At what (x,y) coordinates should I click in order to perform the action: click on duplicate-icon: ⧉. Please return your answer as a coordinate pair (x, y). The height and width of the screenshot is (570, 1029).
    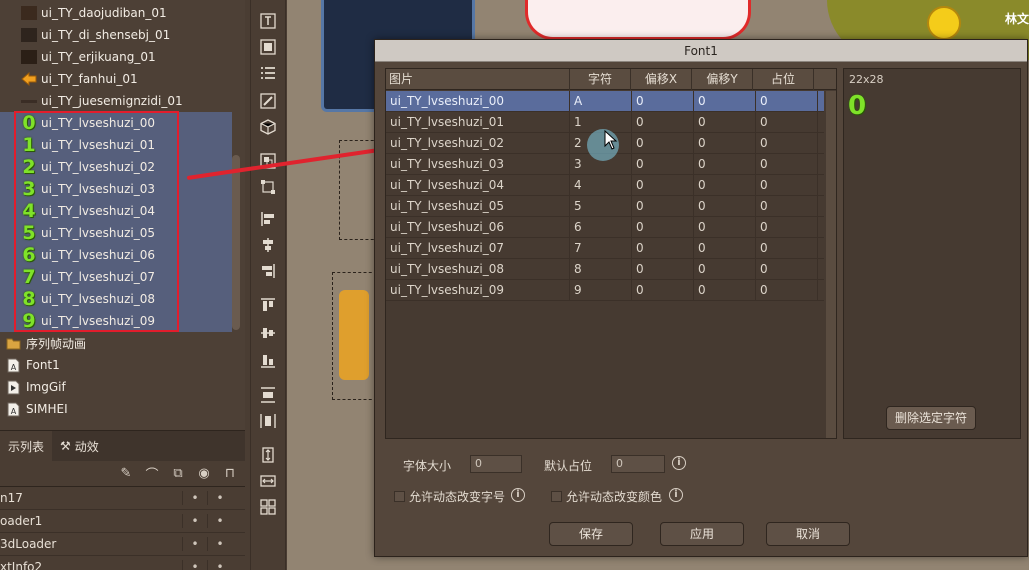
    Looking at the image, I should click on (178, 474).